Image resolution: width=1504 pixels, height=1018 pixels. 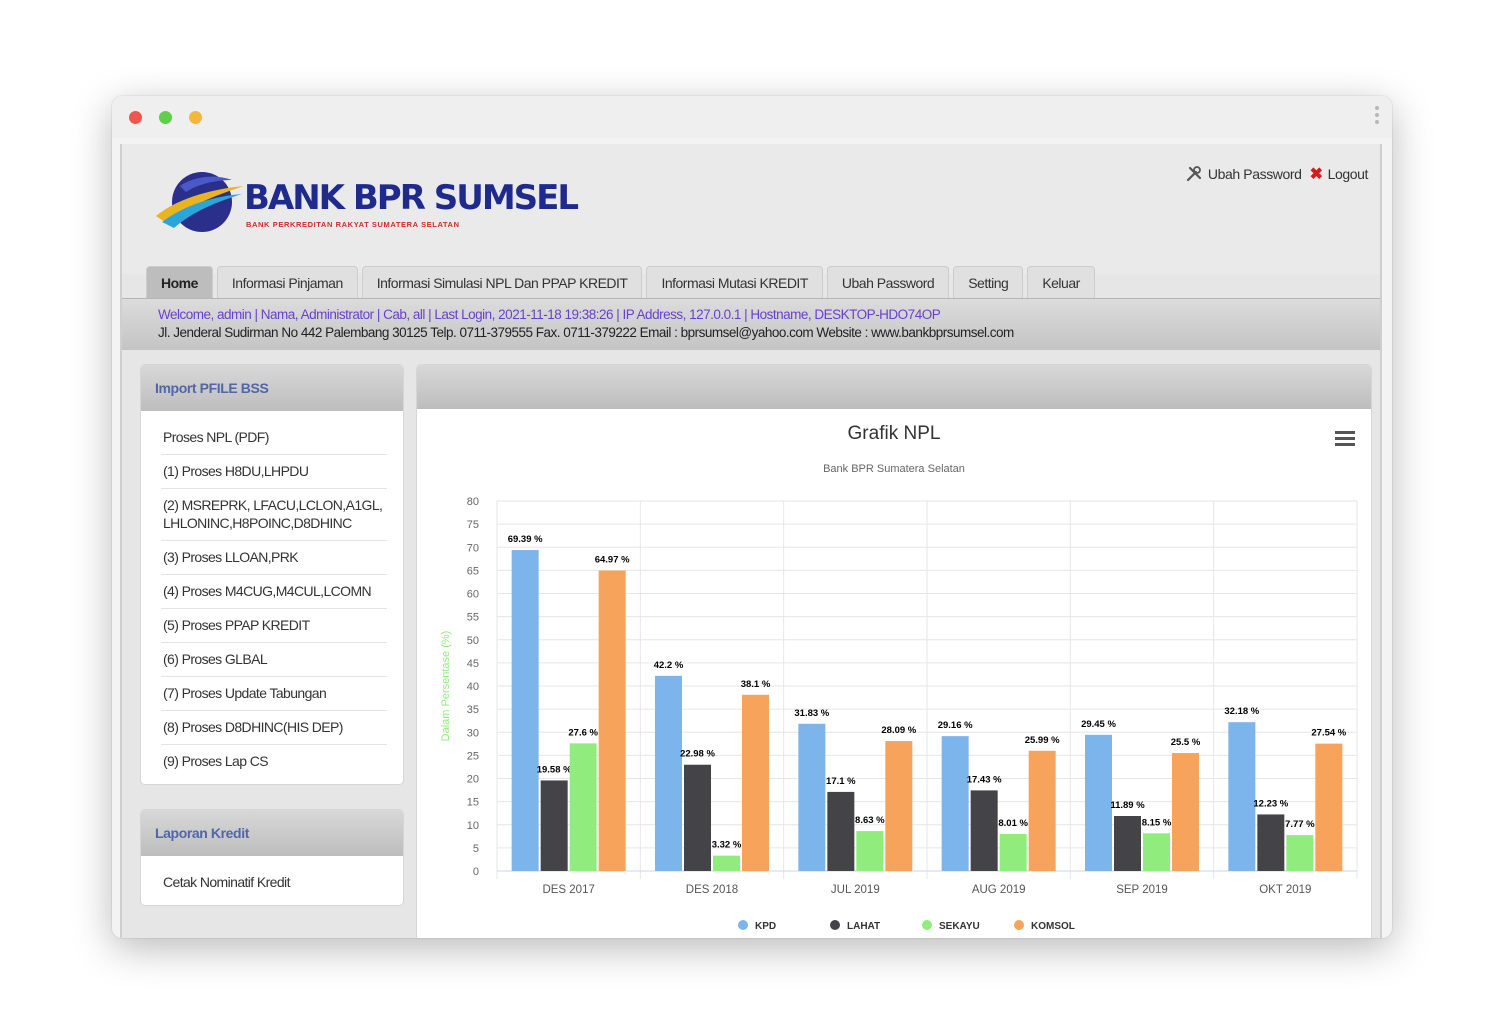 I want to click on menu-item-proses-9: (9) Proses Lap CS, so click(x=274, y=761).